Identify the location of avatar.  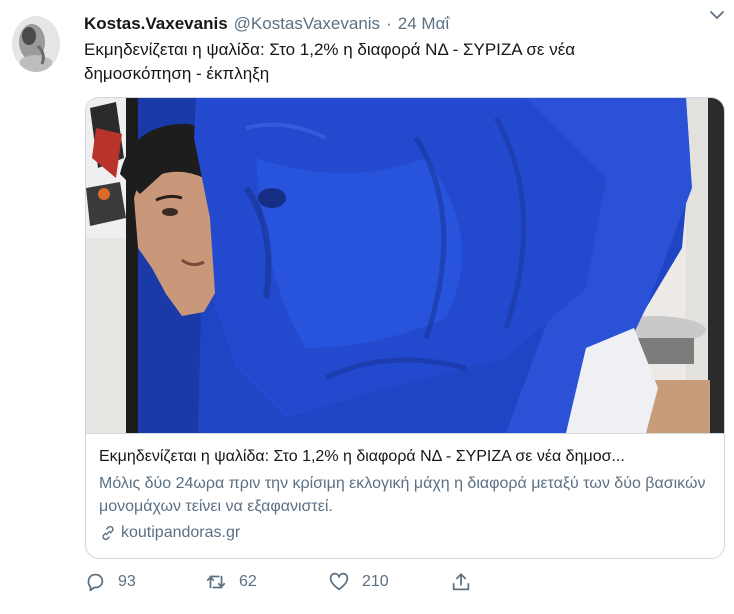
(36, 44).